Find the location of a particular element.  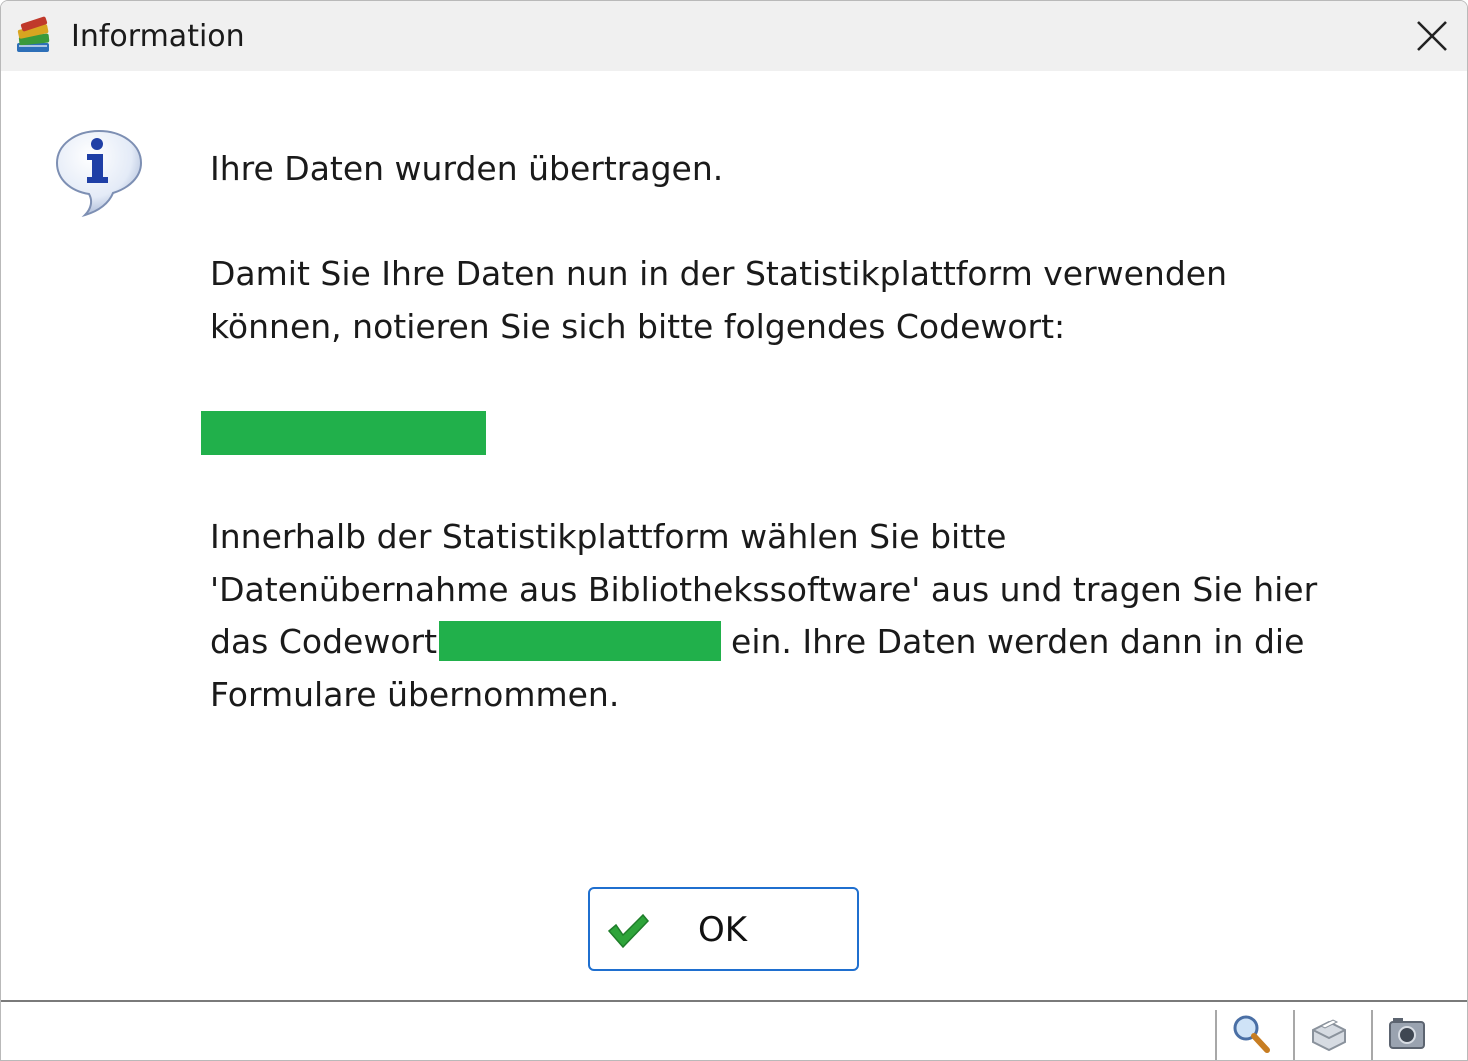

camera-icon is located at coordinates (1407, 1034).